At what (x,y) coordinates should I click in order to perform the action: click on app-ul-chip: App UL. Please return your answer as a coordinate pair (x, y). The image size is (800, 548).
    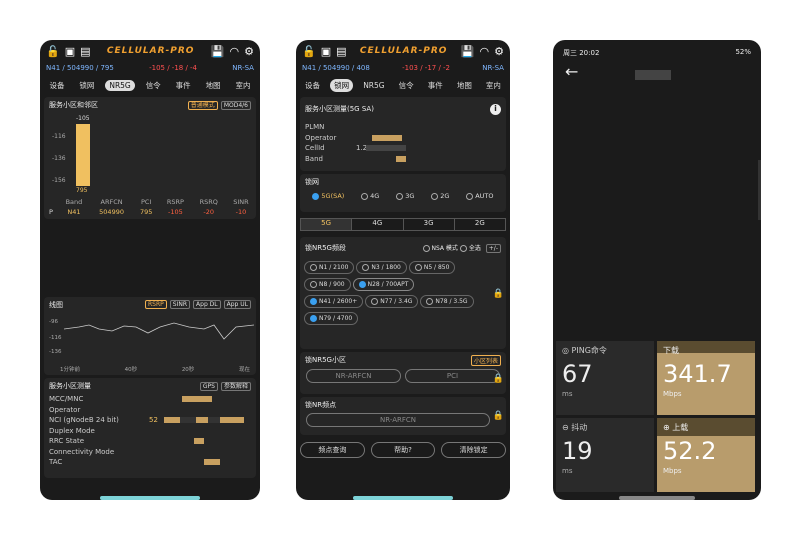
    Looking at the image, I should click on (237, 304).